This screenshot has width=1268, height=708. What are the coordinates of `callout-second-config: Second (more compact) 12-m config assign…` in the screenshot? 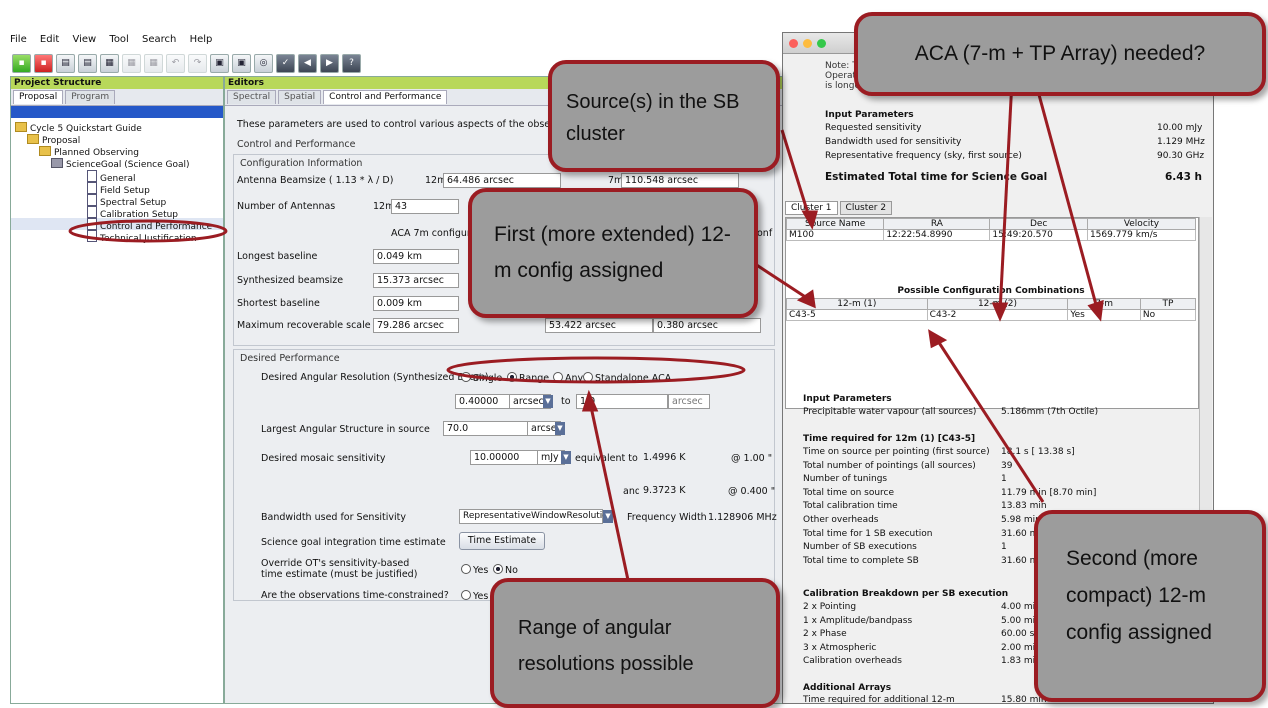 It's located at (1150, 606).